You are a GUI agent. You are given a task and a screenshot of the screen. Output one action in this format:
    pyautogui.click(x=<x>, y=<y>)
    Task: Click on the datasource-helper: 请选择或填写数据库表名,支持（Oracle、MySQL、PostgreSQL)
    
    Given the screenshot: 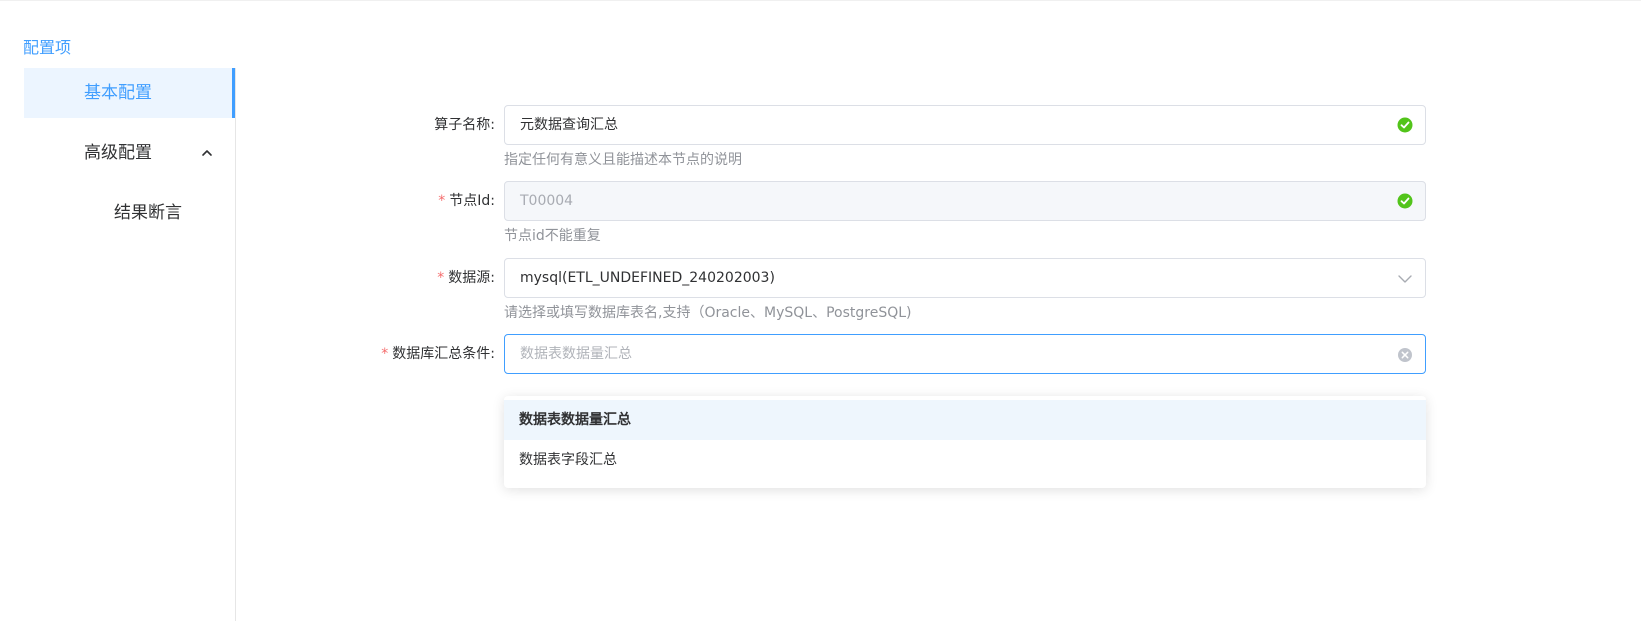 What is the action you would take?
    pyautogui.click(x=708, y=313)
    